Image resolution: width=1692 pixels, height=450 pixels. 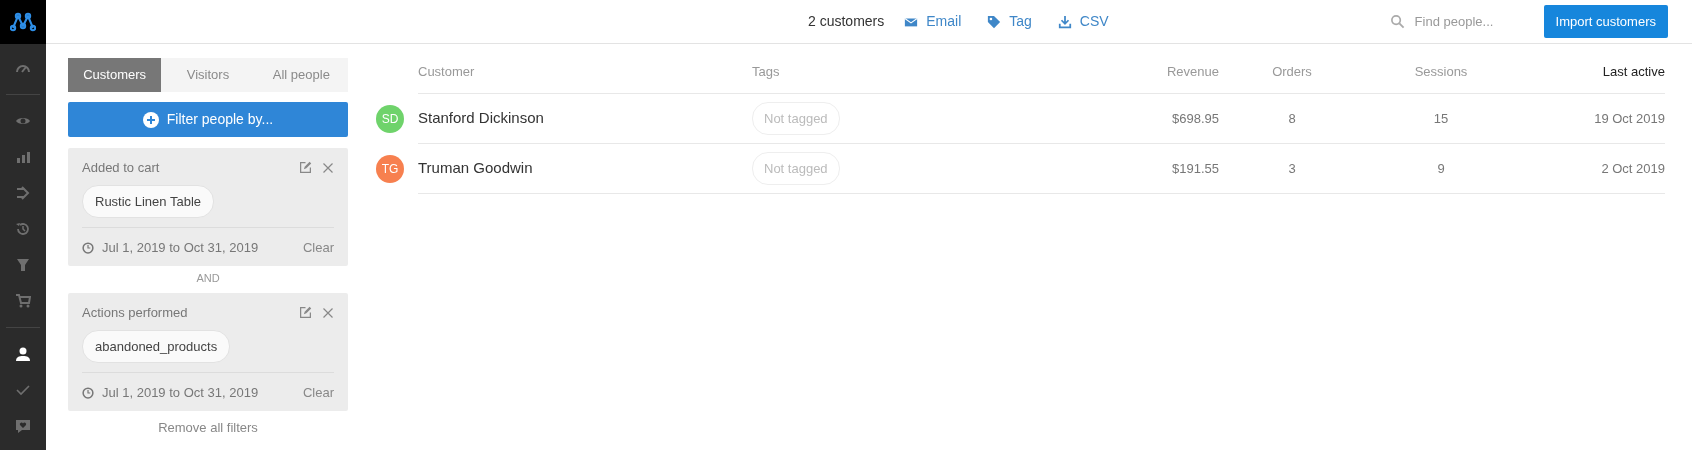 I want to click on connector-label: AND, so click(x=208, y=278).